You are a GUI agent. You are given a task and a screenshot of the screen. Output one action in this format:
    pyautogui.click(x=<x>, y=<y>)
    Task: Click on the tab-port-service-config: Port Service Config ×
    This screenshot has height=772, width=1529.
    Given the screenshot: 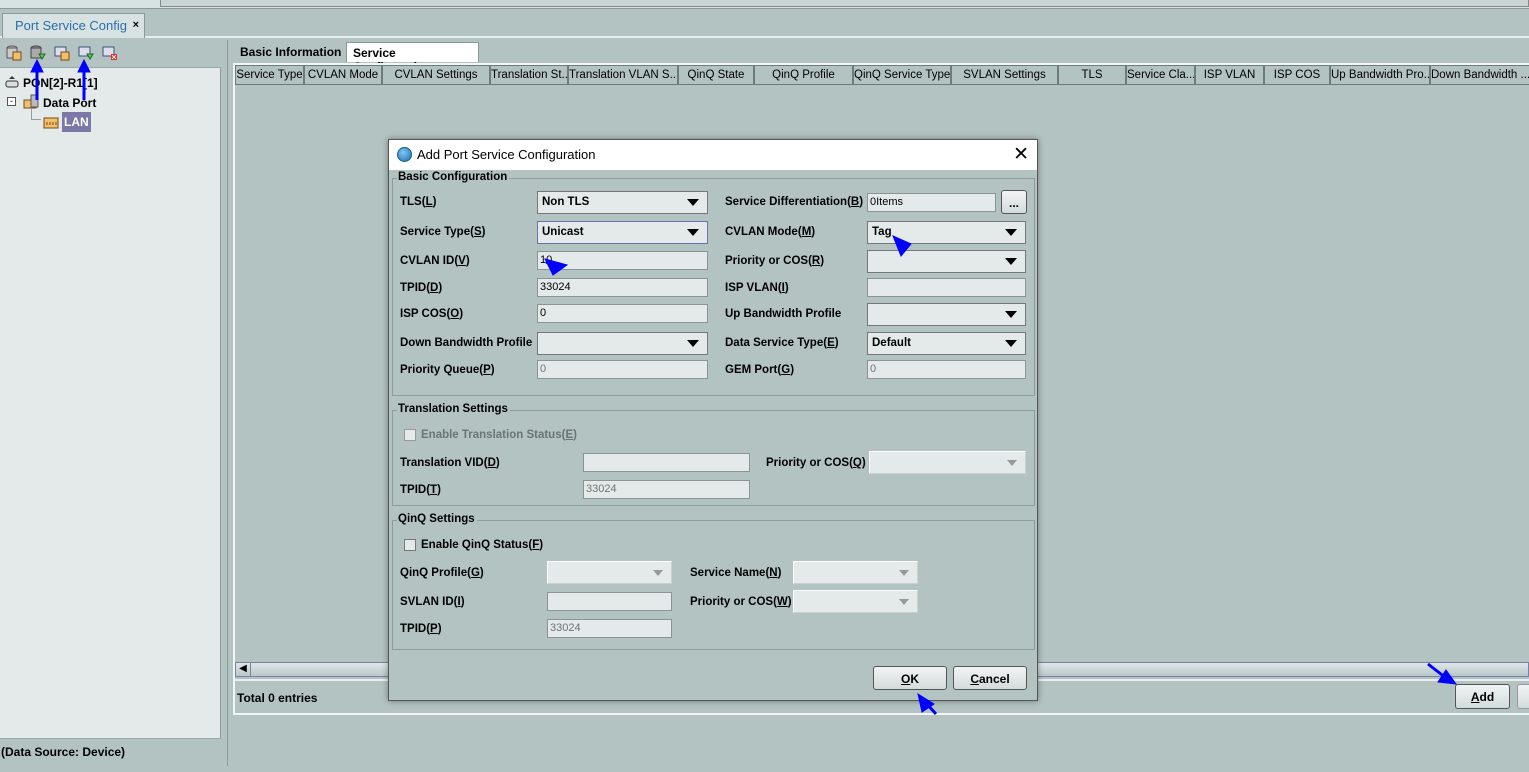 What is the action you would take?
    pyautogui.click(x=73, y=25)
    